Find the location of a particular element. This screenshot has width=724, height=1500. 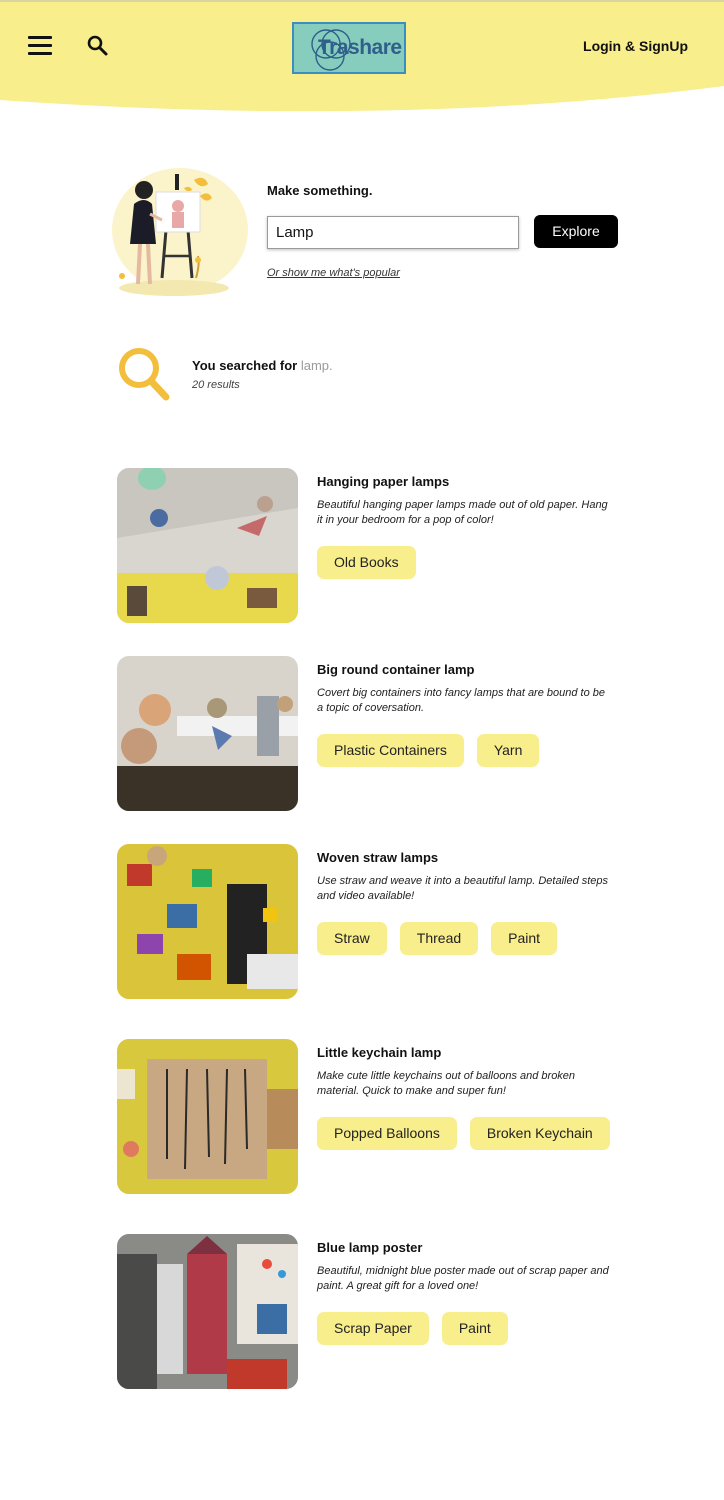

result-title: Blue lamp poster is located at coordinates (369, 1247).